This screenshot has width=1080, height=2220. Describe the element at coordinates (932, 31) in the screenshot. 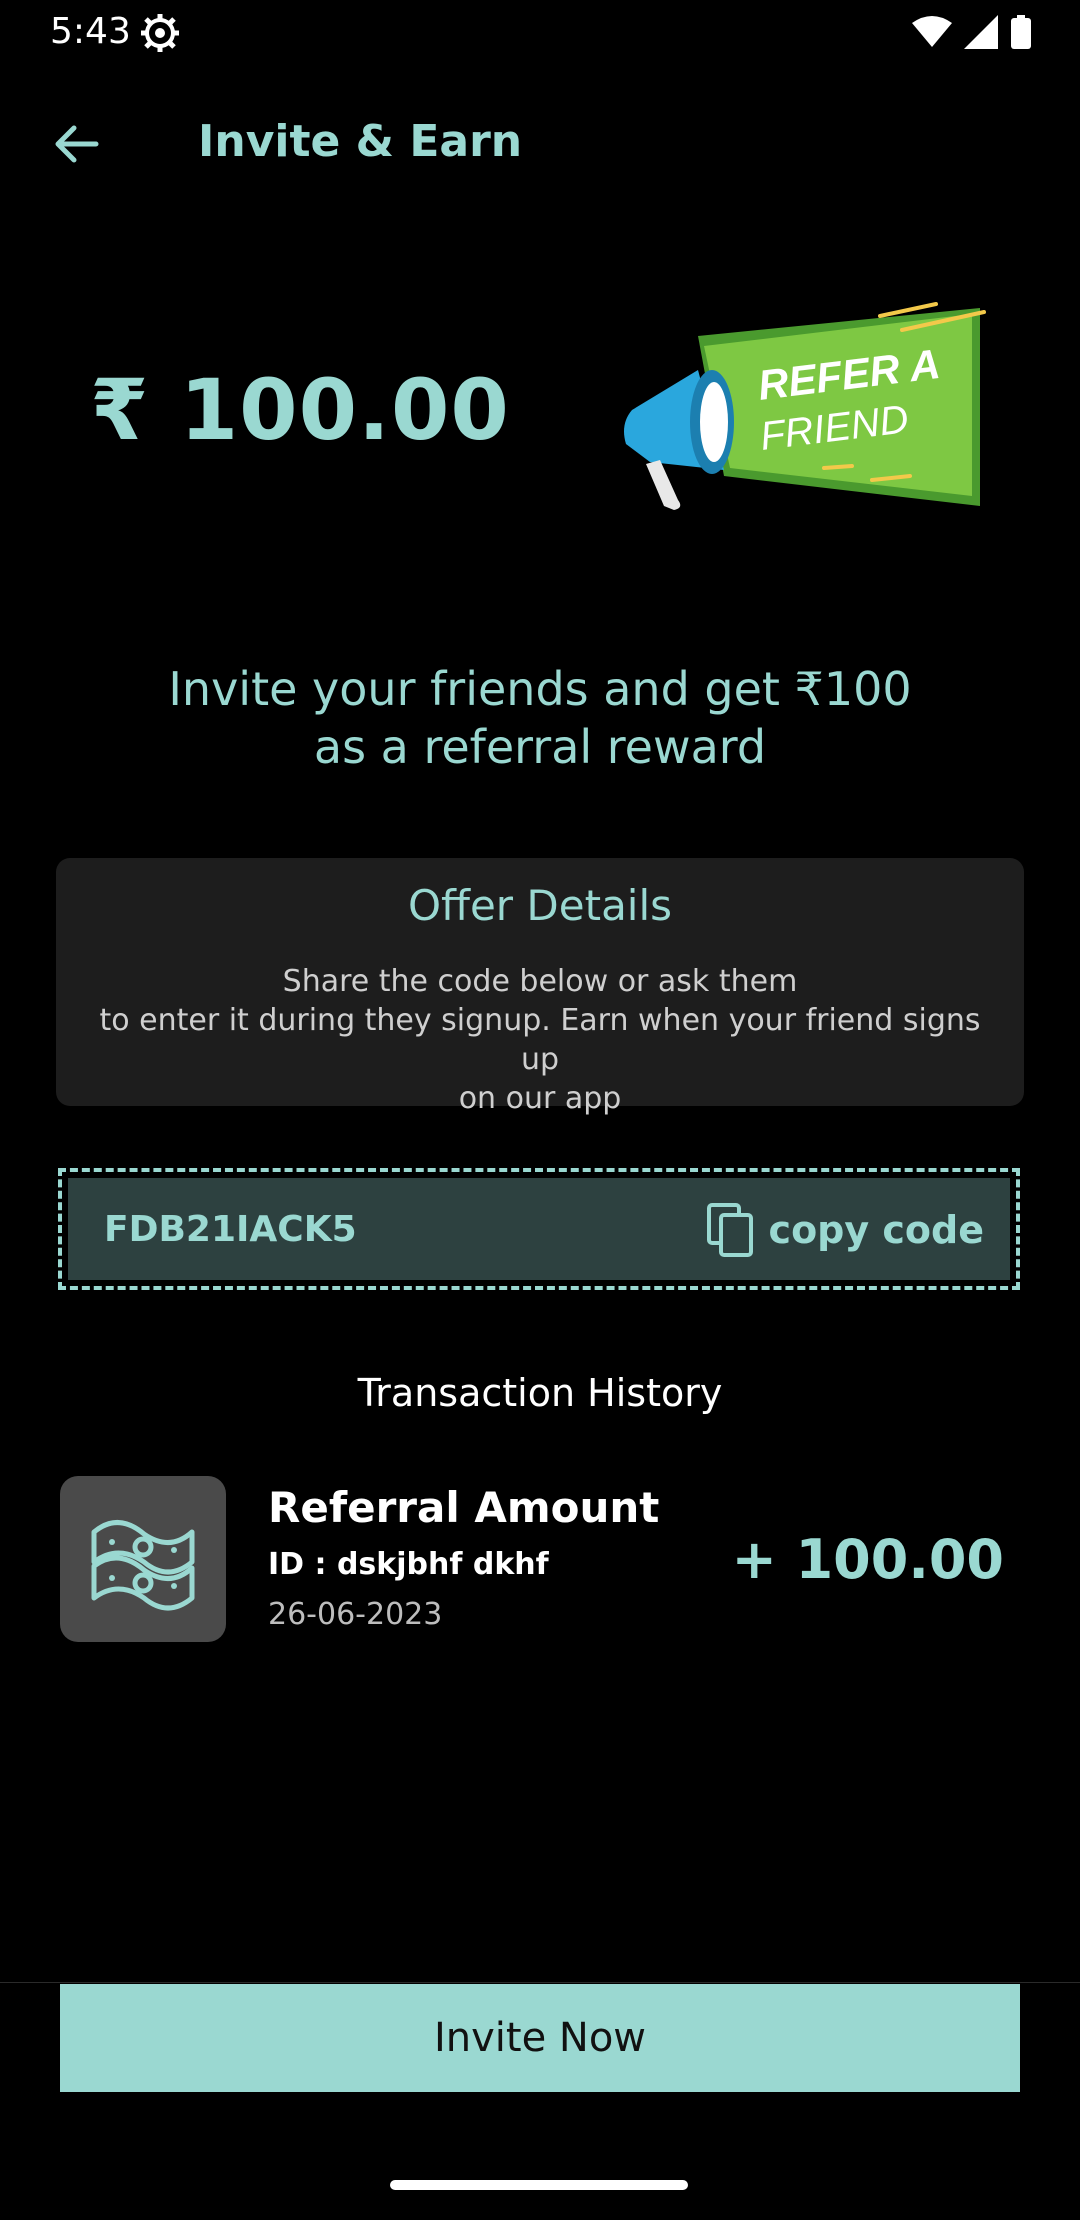

I see `wifi-icon` at that location.